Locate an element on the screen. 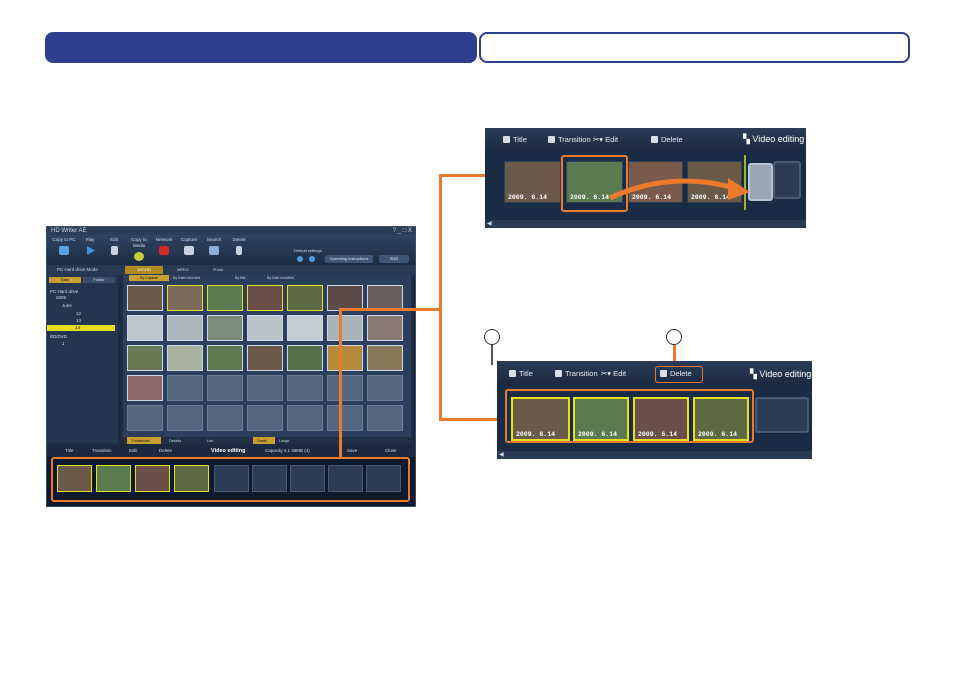 Image resolution: width=954 pixels, height=673 pixels. save-button: Save is located at coordinates (352, 451).